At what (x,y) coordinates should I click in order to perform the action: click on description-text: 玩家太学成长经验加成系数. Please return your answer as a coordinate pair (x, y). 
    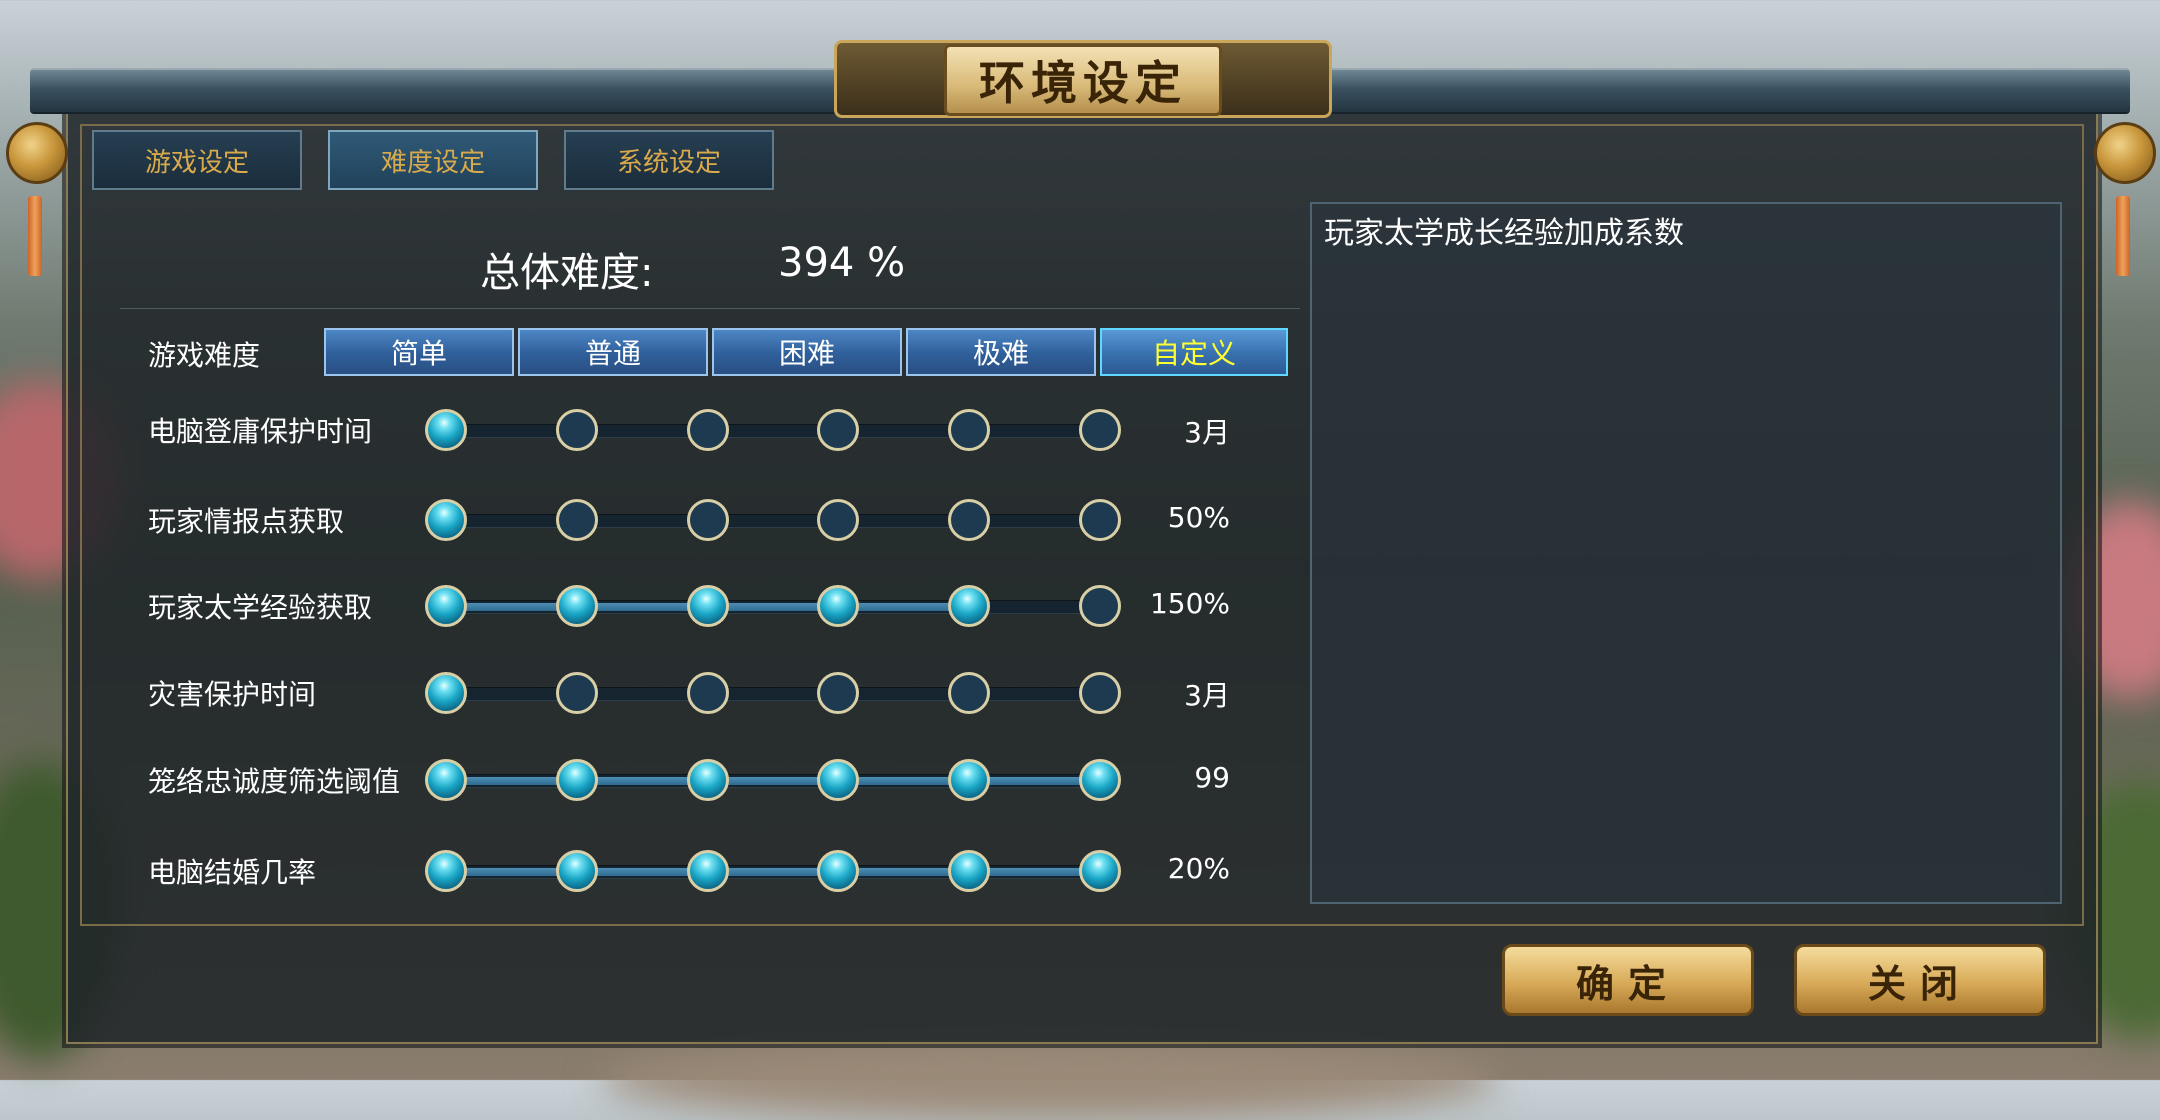
    Looking at the image, I should click on (1504, 233).